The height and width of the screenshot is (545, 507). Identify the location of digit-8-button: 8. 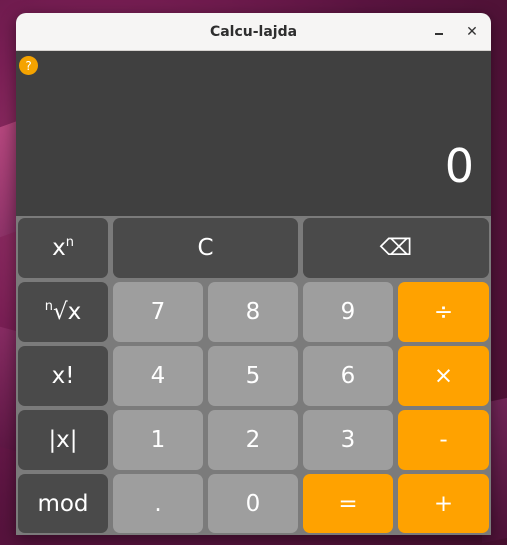
(253, 312).